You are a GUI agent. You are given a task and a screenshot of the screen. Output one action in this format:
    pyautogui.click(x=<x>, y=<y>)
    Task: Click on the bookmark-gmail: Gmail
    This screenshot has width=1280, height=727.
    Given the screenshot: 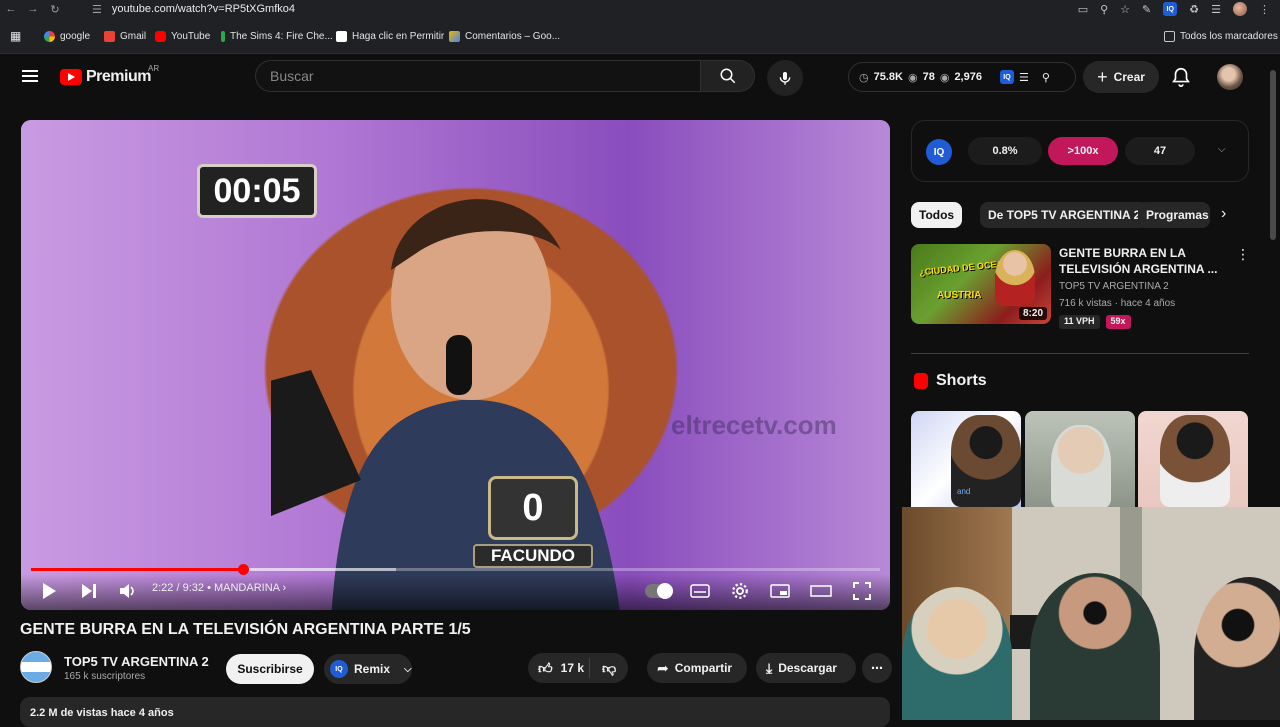 What is the action you would take?
    pyautogui.click(x=125, y=36)
    